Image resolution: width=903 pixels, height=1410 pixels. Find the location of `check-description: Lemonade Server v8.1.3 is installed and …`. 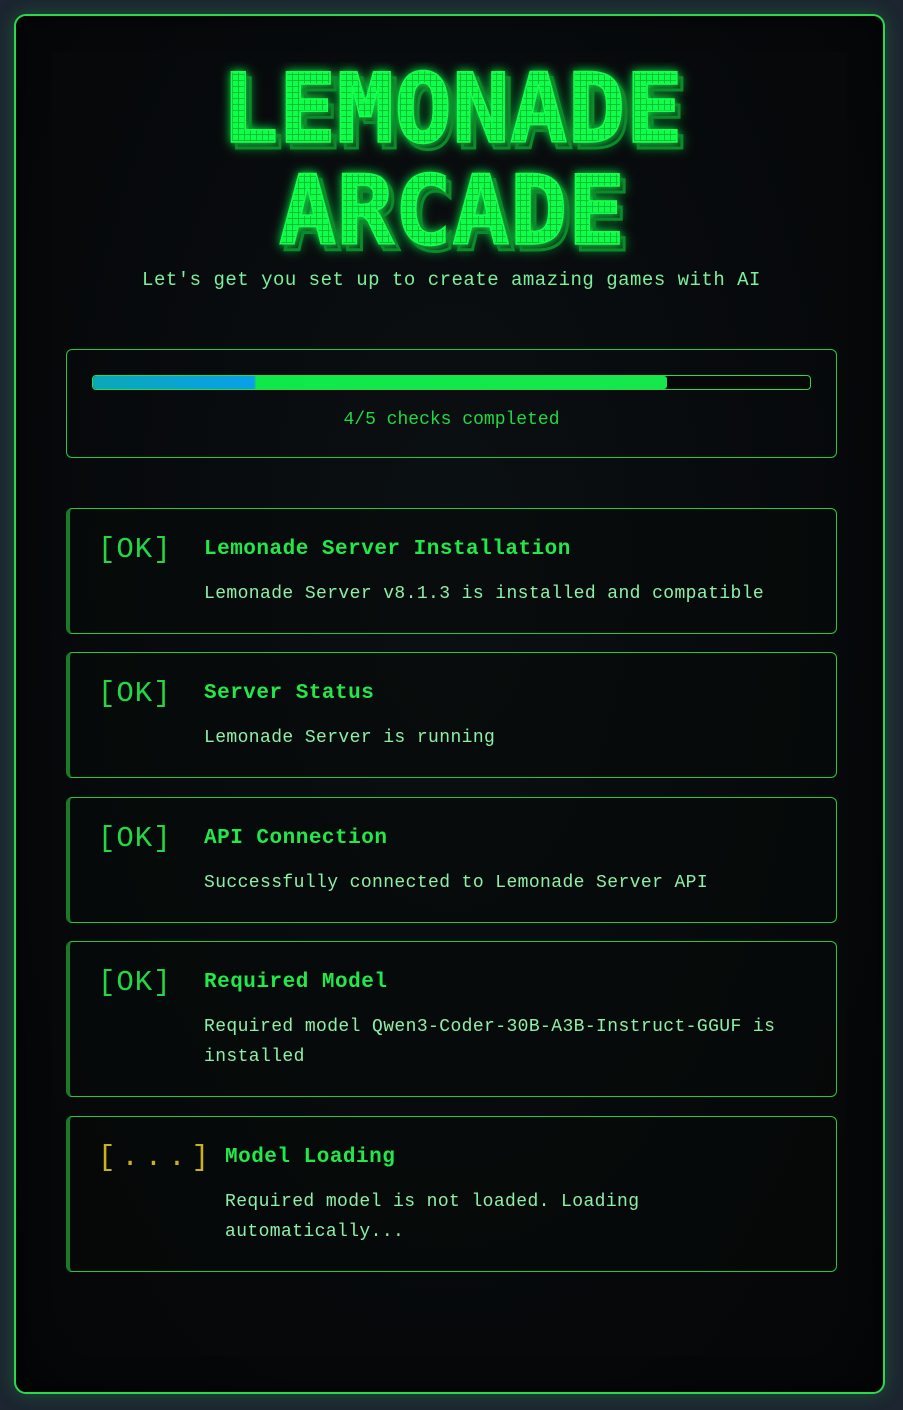

check-description: Lemonade Server v8.1.3 is installed and … is located at coordinates (484, 594).